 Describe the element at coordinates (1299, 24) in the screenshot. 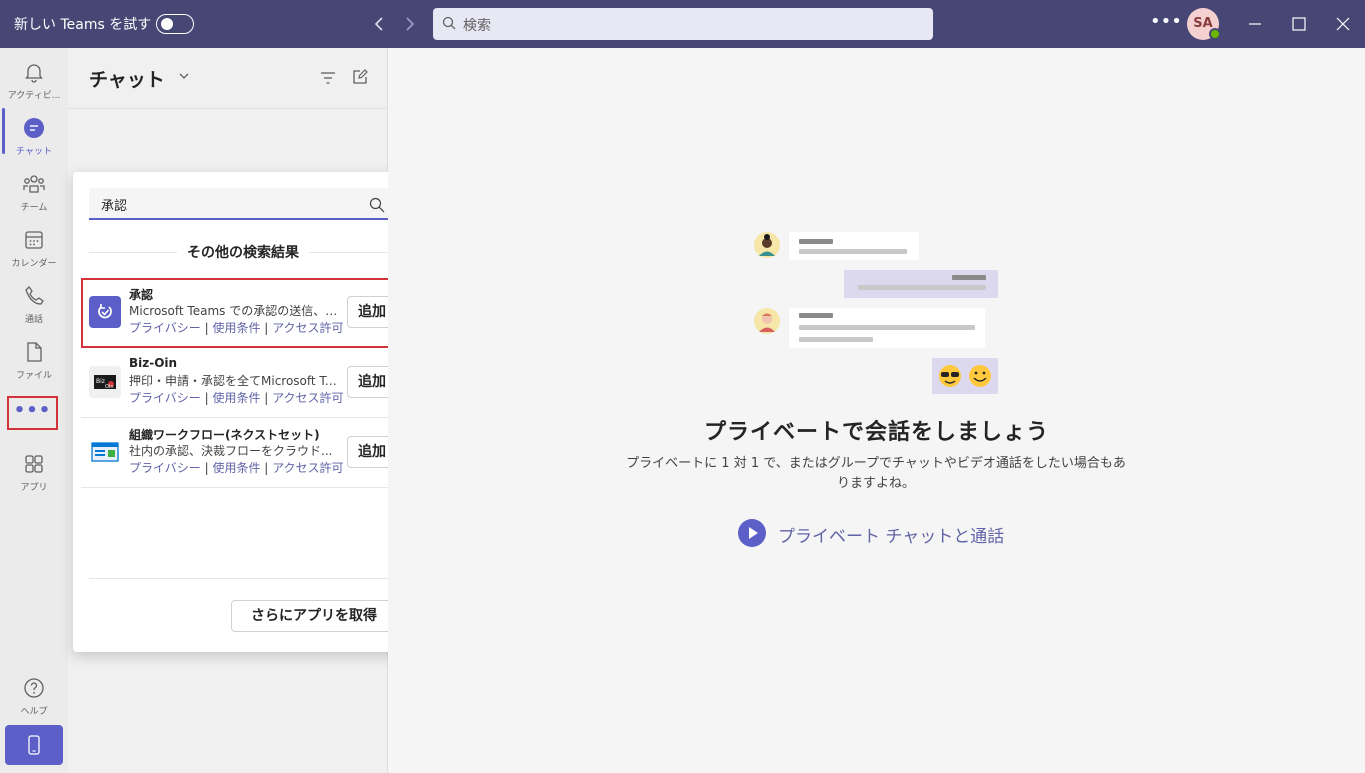

I see `maximize-icon` at that location.